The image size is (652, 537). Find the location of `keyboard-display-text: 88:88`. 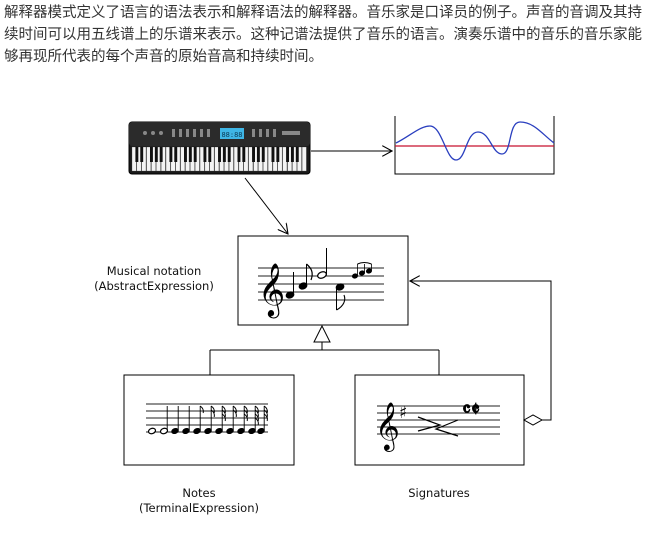

keyboard-display-text: 88:88 is located at coordinates (231, 135).